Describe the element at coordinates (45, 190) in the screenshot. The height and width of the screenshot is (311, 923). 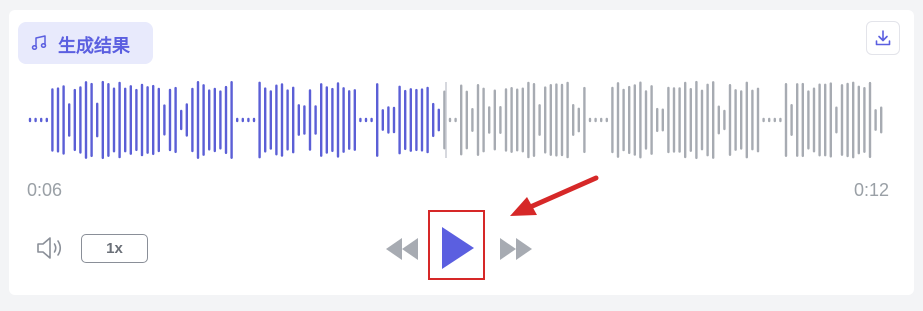
I see `current-time: 0:06` at that location.